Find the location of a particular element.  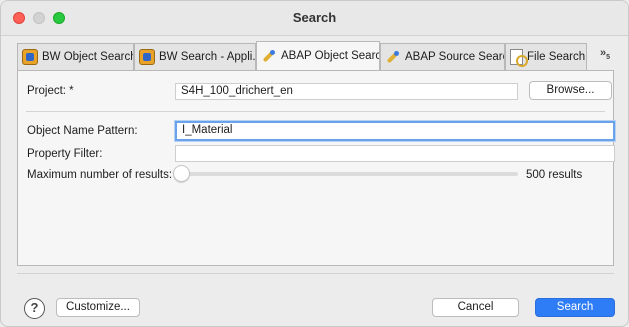

help-button: ? is located at coordinates (34, 308).